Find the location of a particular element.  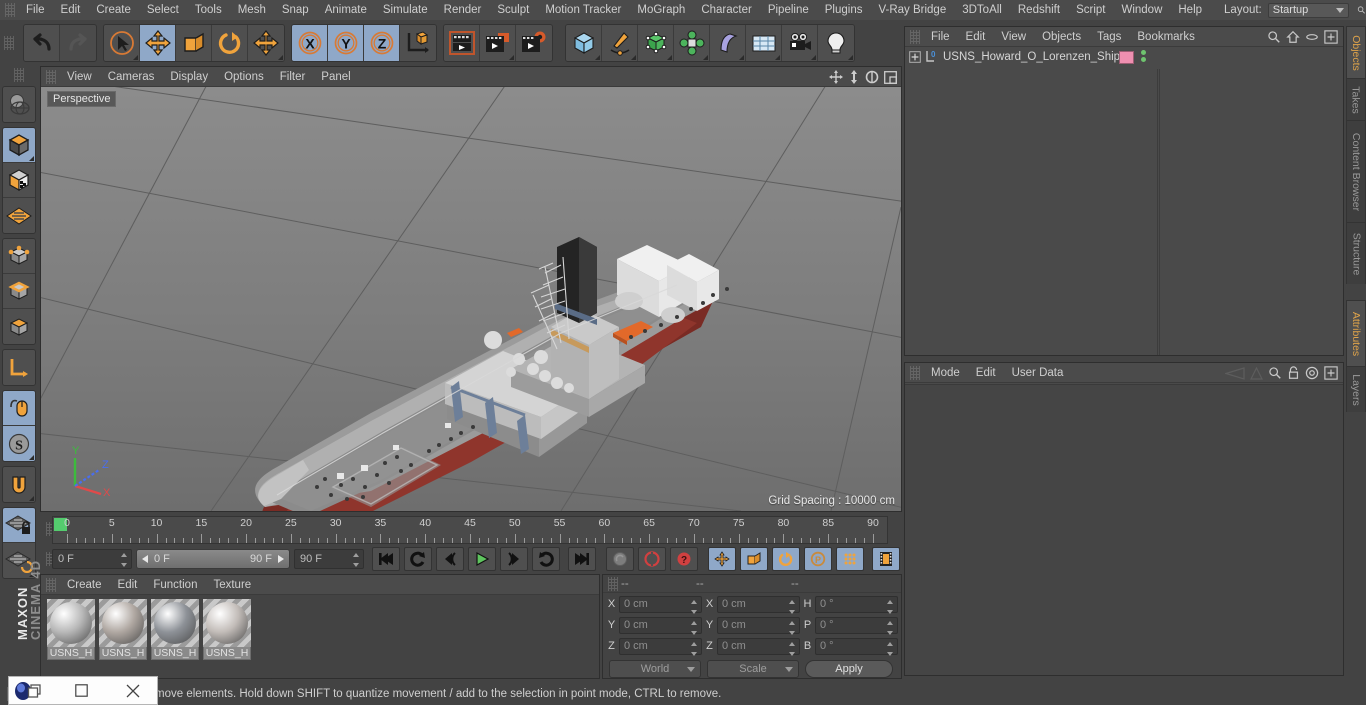

add-environment-button is located at coordinates (764, 43).